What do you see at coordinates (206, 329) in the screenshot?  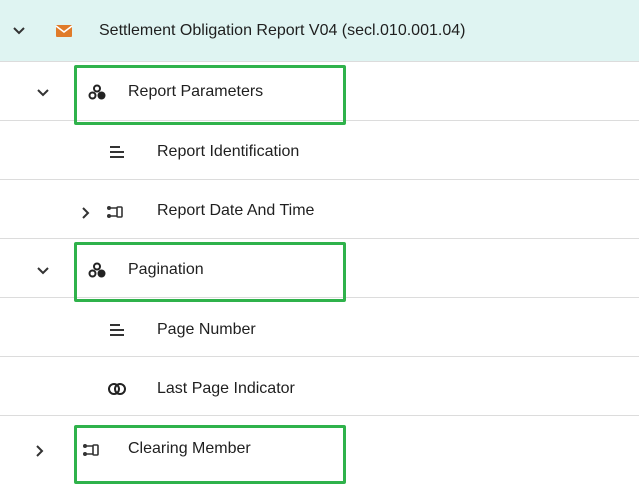 I see `tree-item-label: Page Number` at bounding box center [206, 329].